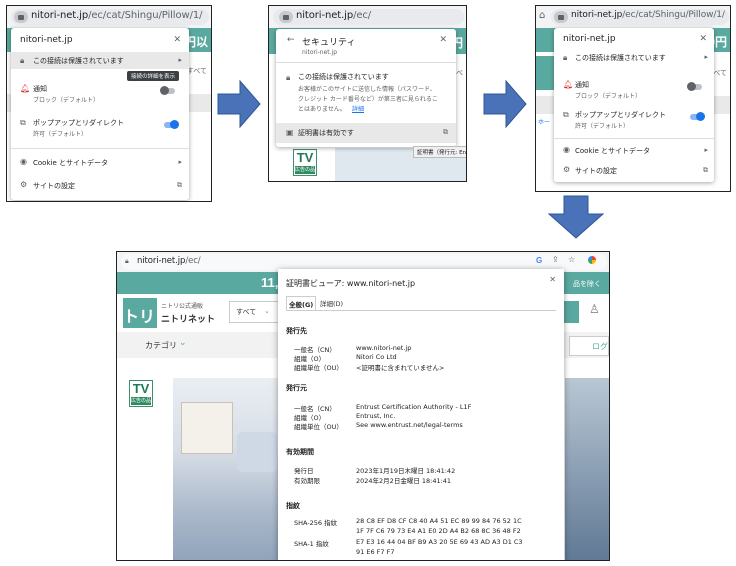 The height and width of the screenshot is (566, 736). Describe the element at coordinates (421, 310) in the screenshot. I see `tab-divider` at that location.